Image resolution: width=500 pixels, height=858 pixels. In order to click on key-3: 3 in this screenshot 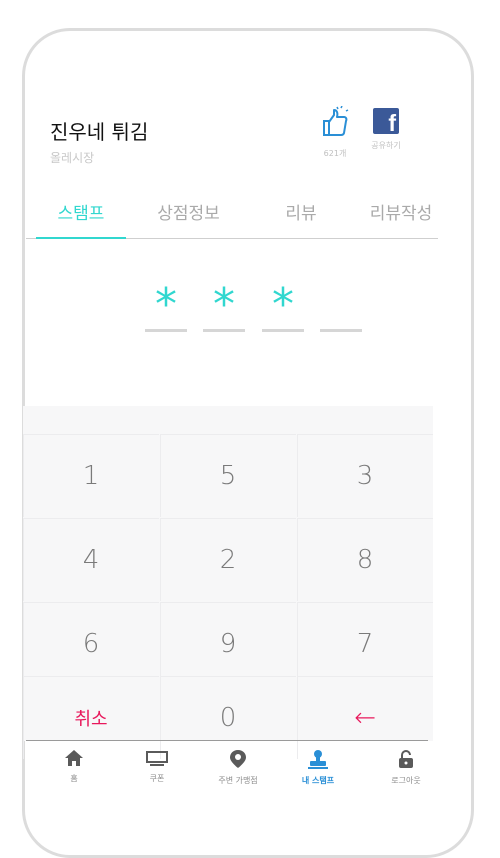, I will do `click(365, 475)`.